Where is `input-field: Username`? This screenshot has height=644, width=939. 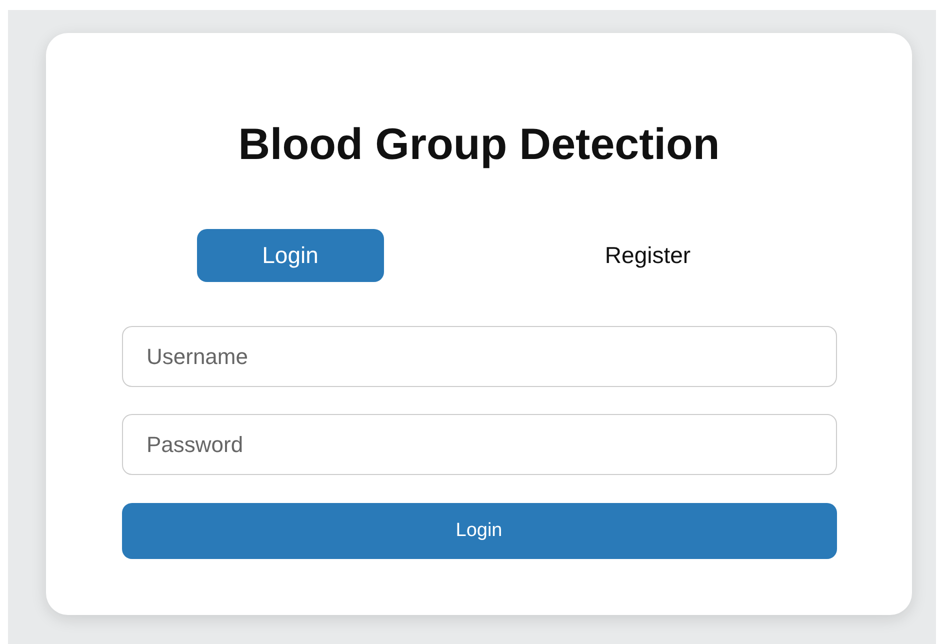 input-field: Username is located at coordinates (479, 356).